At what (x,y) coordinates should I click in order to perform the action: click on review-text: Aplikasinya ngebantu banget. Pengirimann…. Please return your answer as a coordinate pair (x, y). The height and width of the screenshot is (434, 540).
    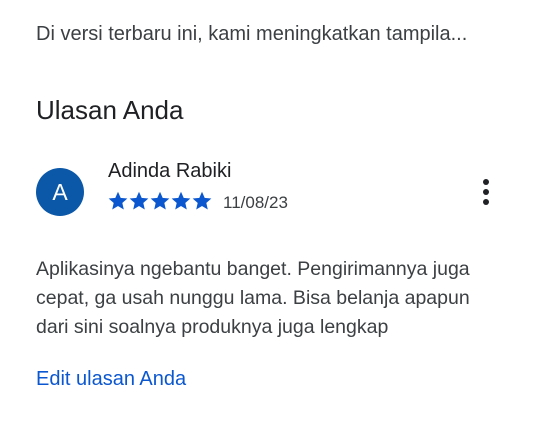
    Looking at the image, I should click on (253, 298).